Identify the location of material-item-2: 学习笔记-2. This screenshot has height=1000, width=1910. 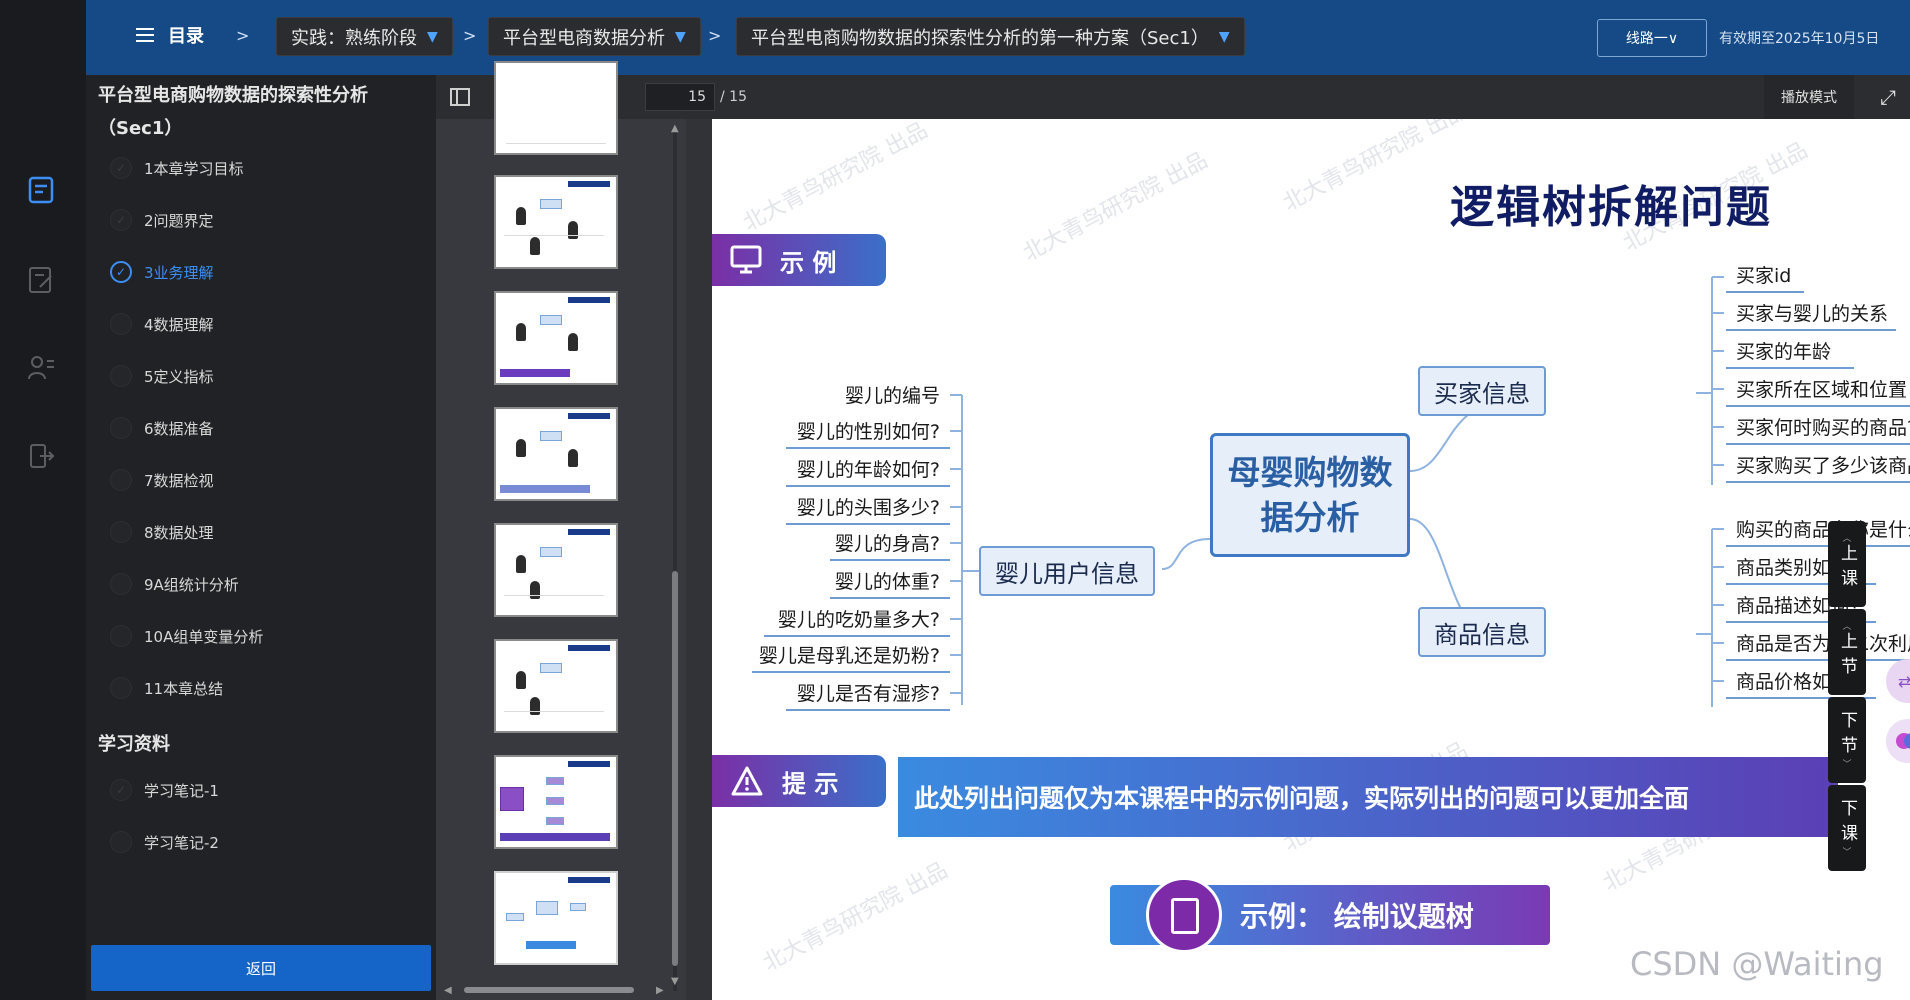
(164, 842).